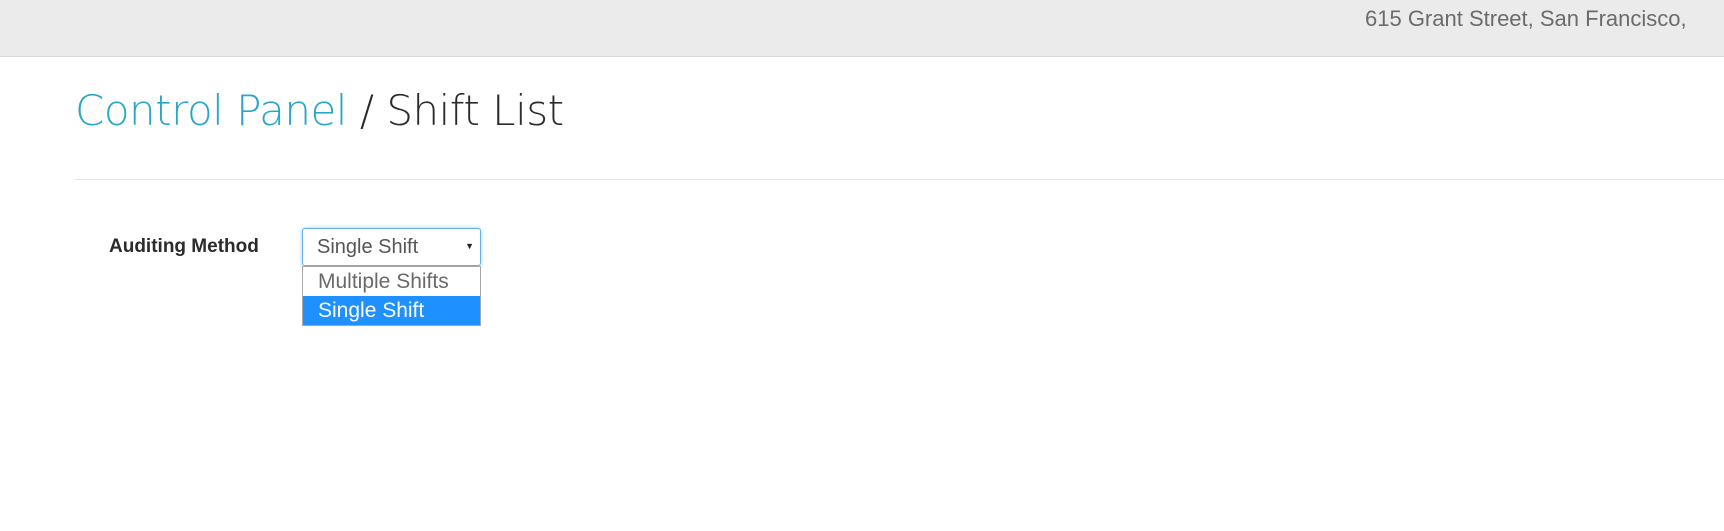 The width and height of the screenshot is (1724, 531). I want to click on location-address: 615 Grant Street, San Francisco,, so click(1526, 18).